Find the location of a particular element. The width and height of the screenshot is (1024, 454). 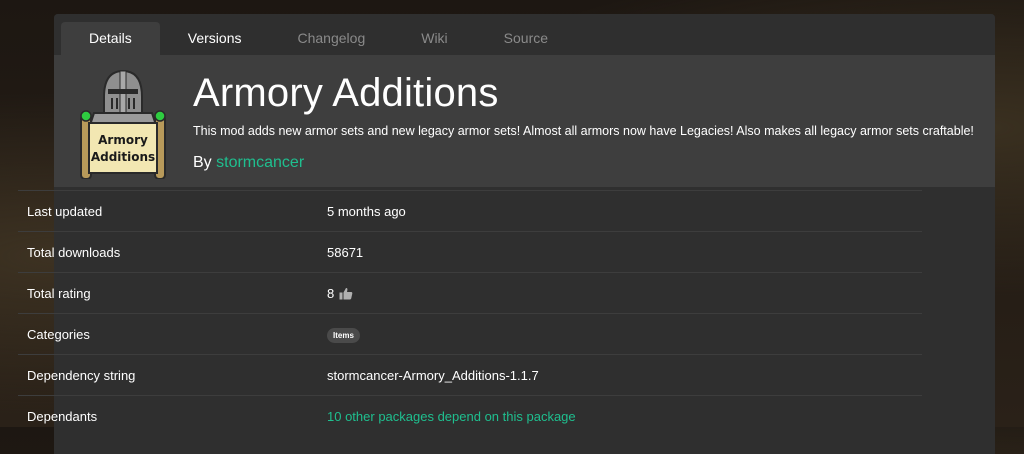

detail-row-categories: Categories Items is located at coordinates (470, 333).